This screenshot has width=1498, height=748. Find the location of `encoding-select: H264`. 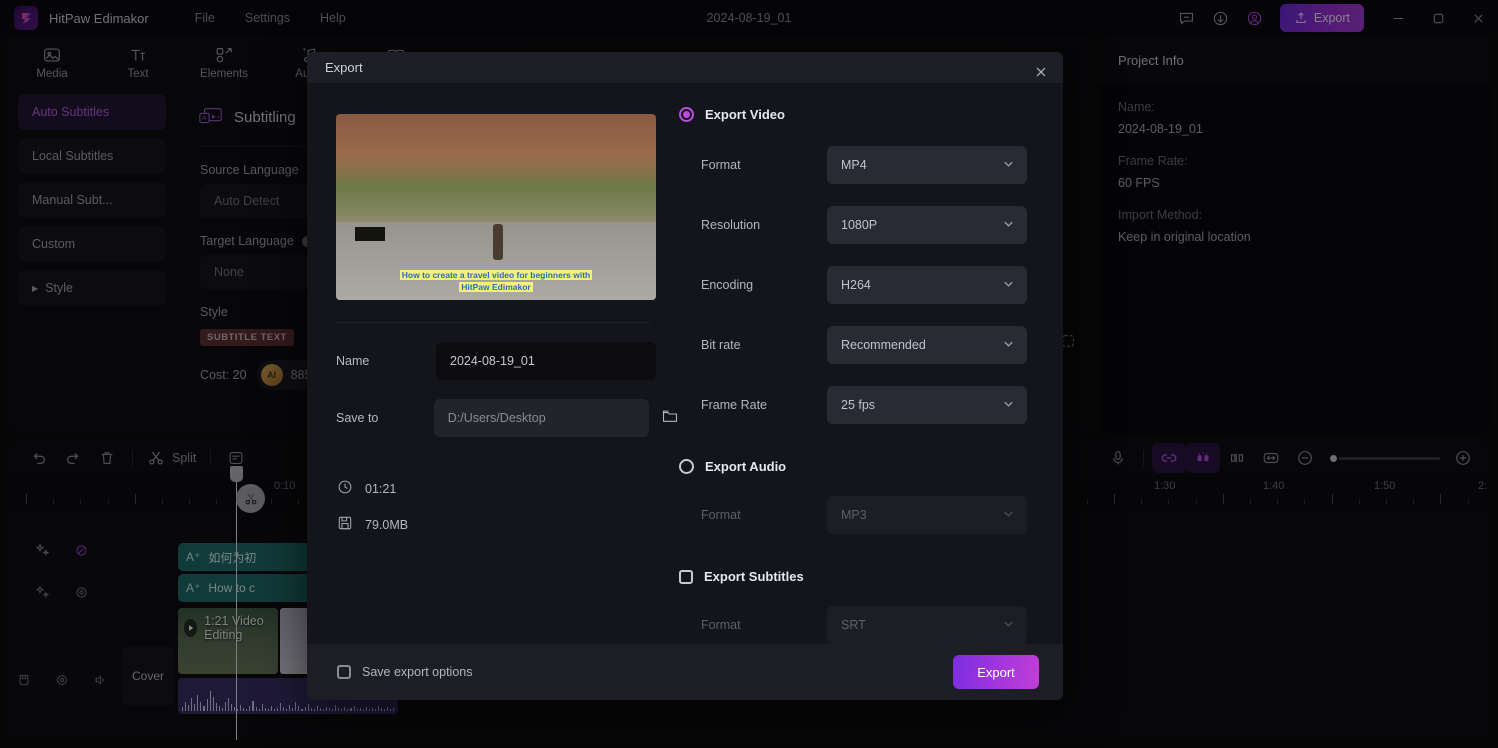

encoding-select: H264 is located at coordinates (927, 285).